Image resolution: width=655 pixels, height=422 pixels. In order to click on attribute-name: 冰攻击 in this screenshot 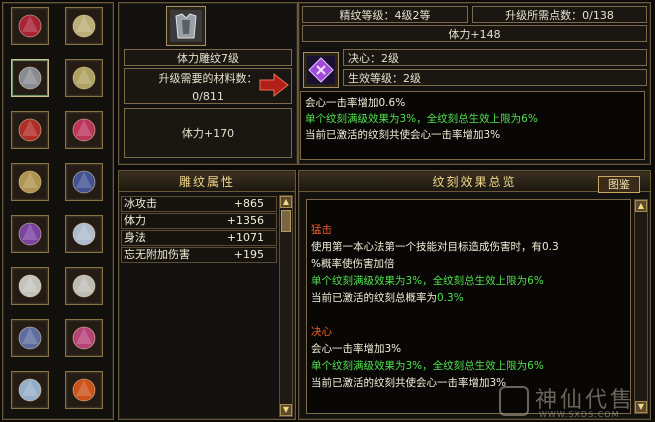, I will do `click(140, 203)`.